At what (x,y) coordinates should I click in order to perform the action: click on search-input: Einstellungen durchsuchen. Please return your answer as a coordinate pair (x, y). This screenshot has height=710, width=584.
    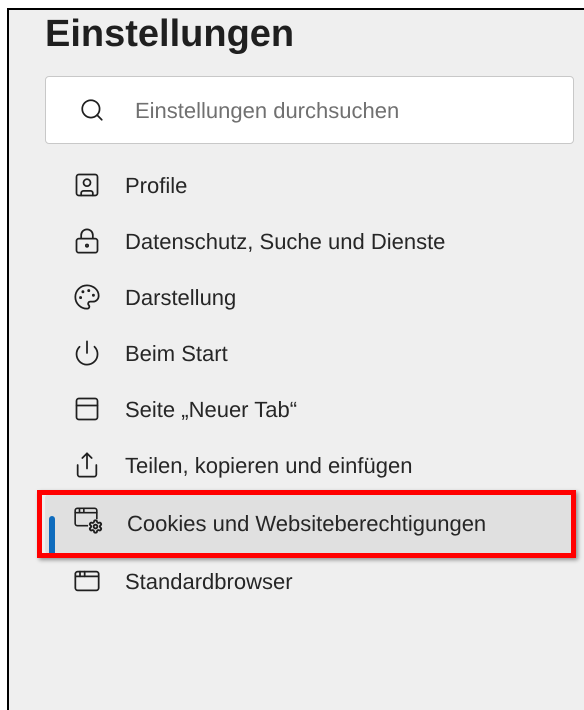
    Looking at the image, I should click on (354, 110).